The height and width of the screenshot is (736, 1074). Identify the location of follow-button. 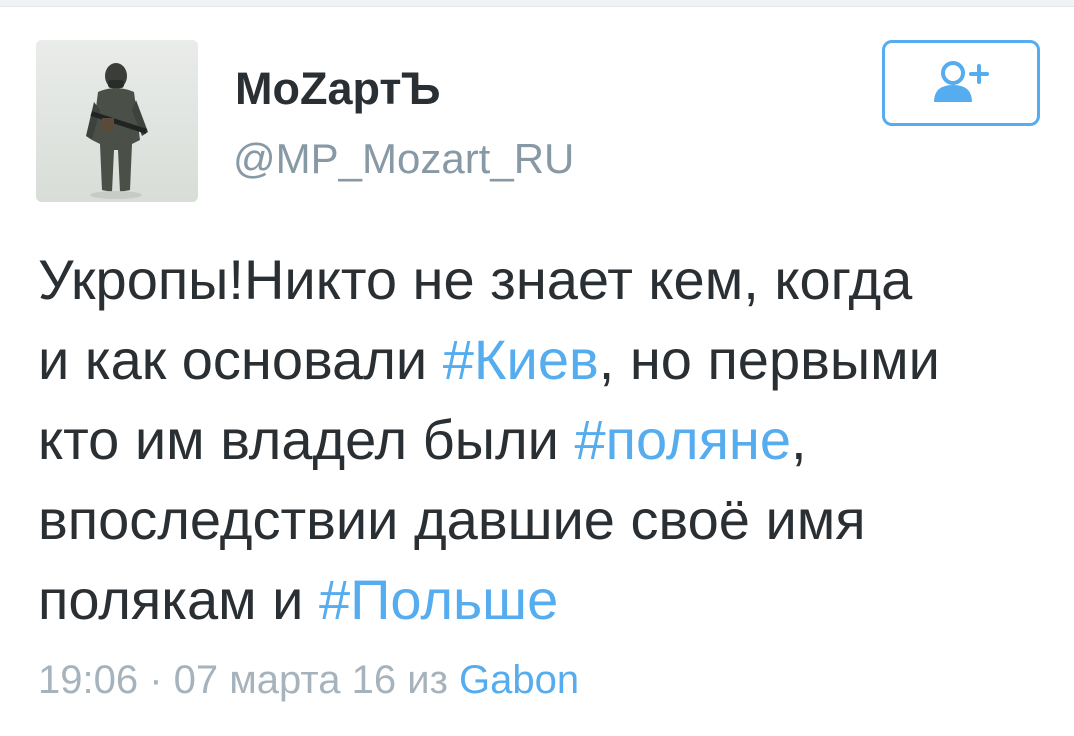
(961, 83).